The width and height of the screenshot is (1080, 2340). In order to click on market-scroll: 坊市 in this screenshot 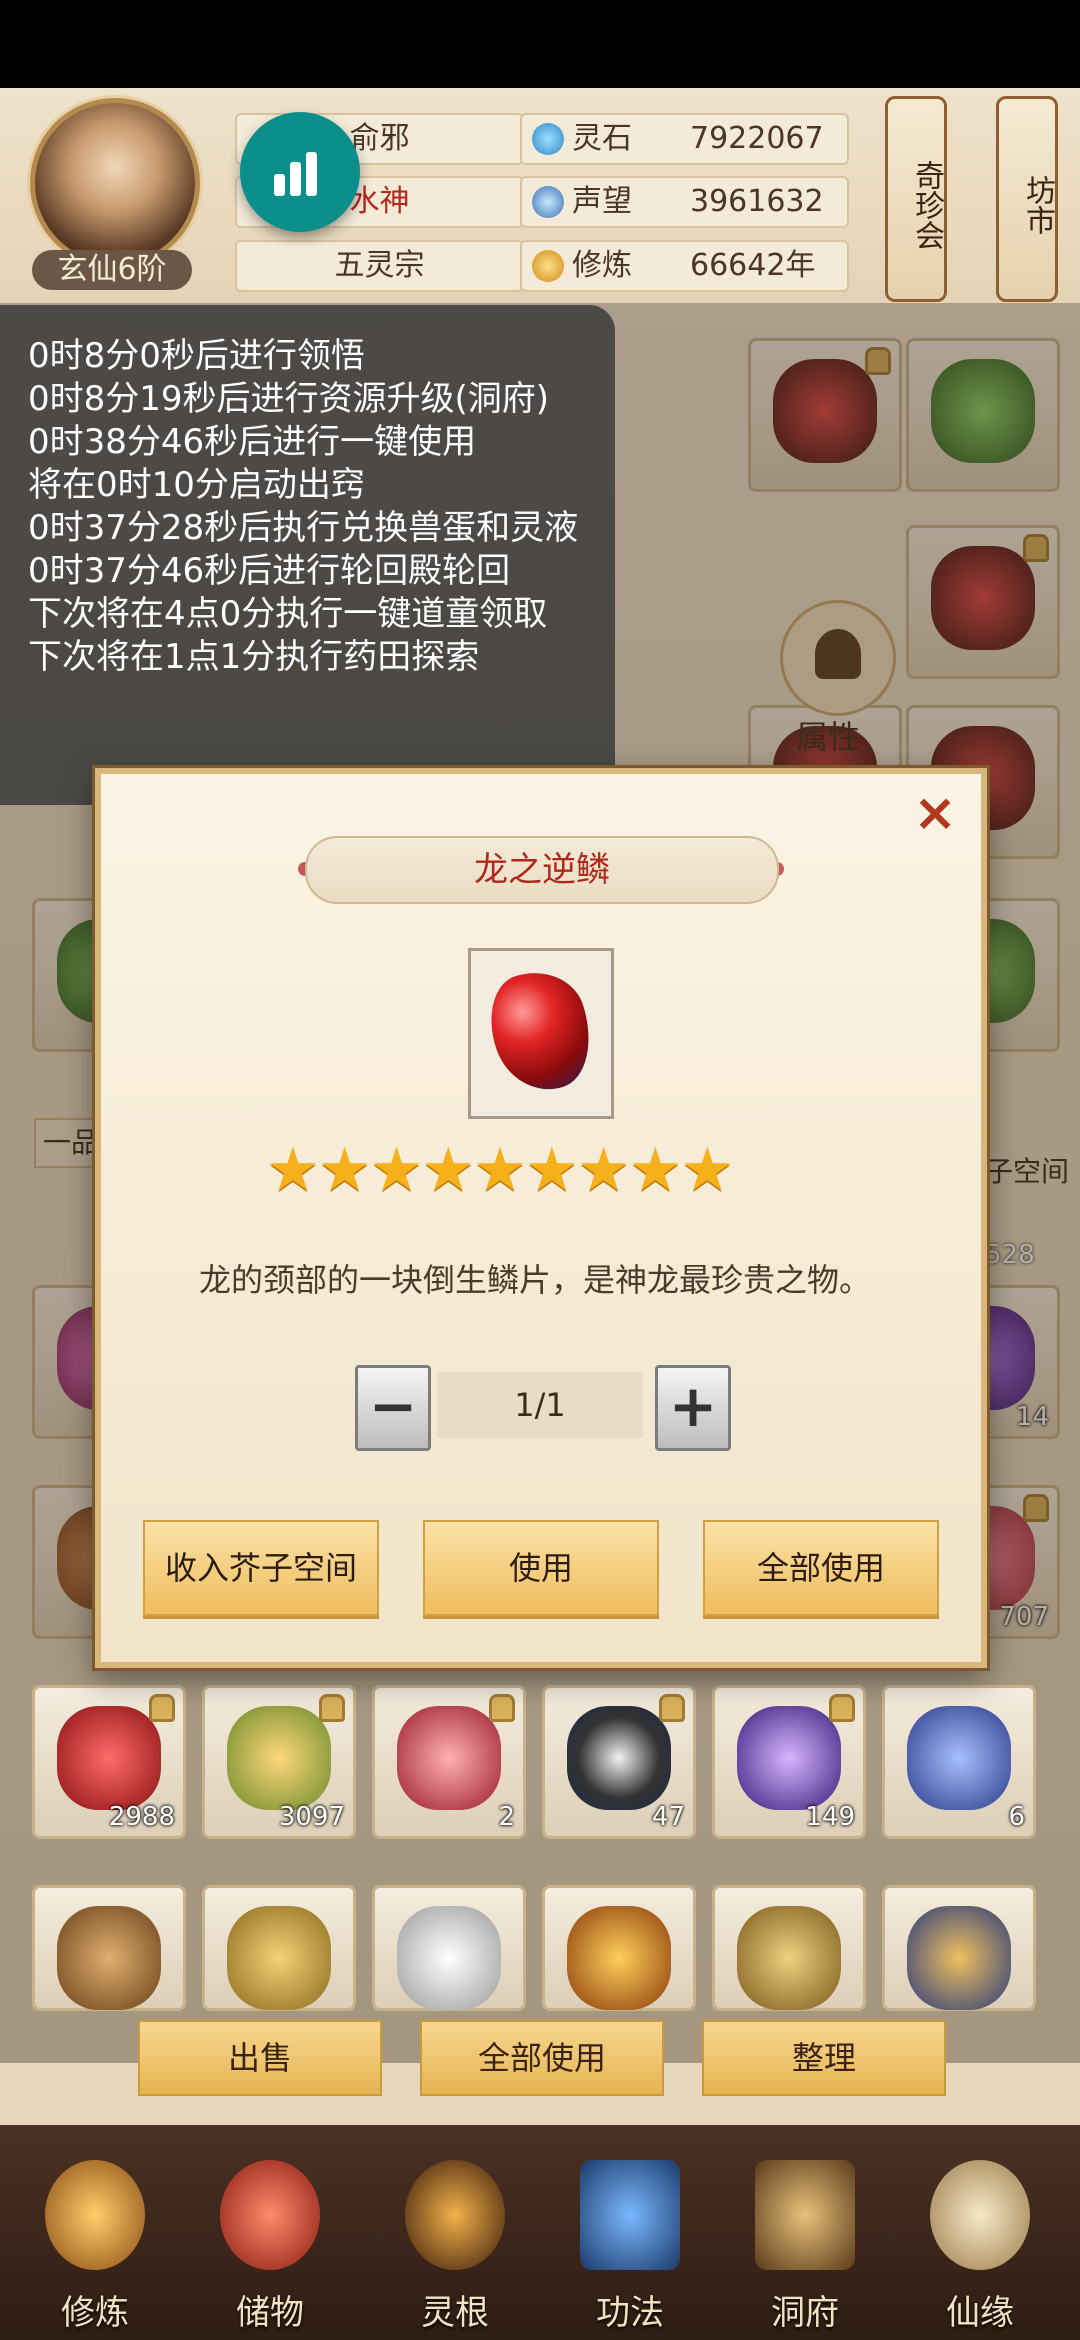, I will do `click(1027, 199)`.